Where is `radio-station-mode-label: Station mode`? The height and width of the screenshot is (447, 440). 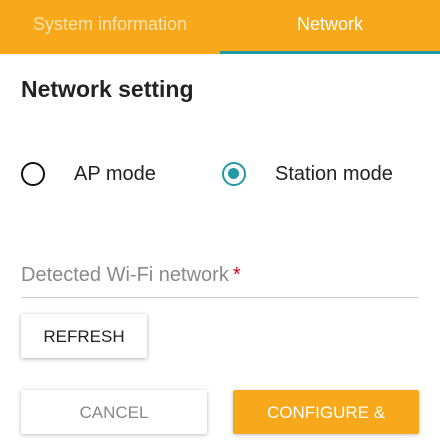
radio-station-mode-label: Station mode is located at coordinates (334, 173).